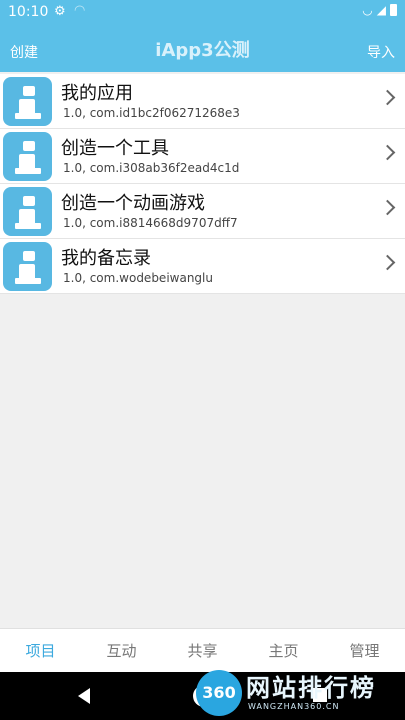 The image size is (405, 720). What do you see at coordinates (202, 36) in the screenshot?
I see `top-bar: 10:10 ⚙ ◠ ◡ ◢ 创建 iApp3公测 导入` at bounding box center [202, 36].